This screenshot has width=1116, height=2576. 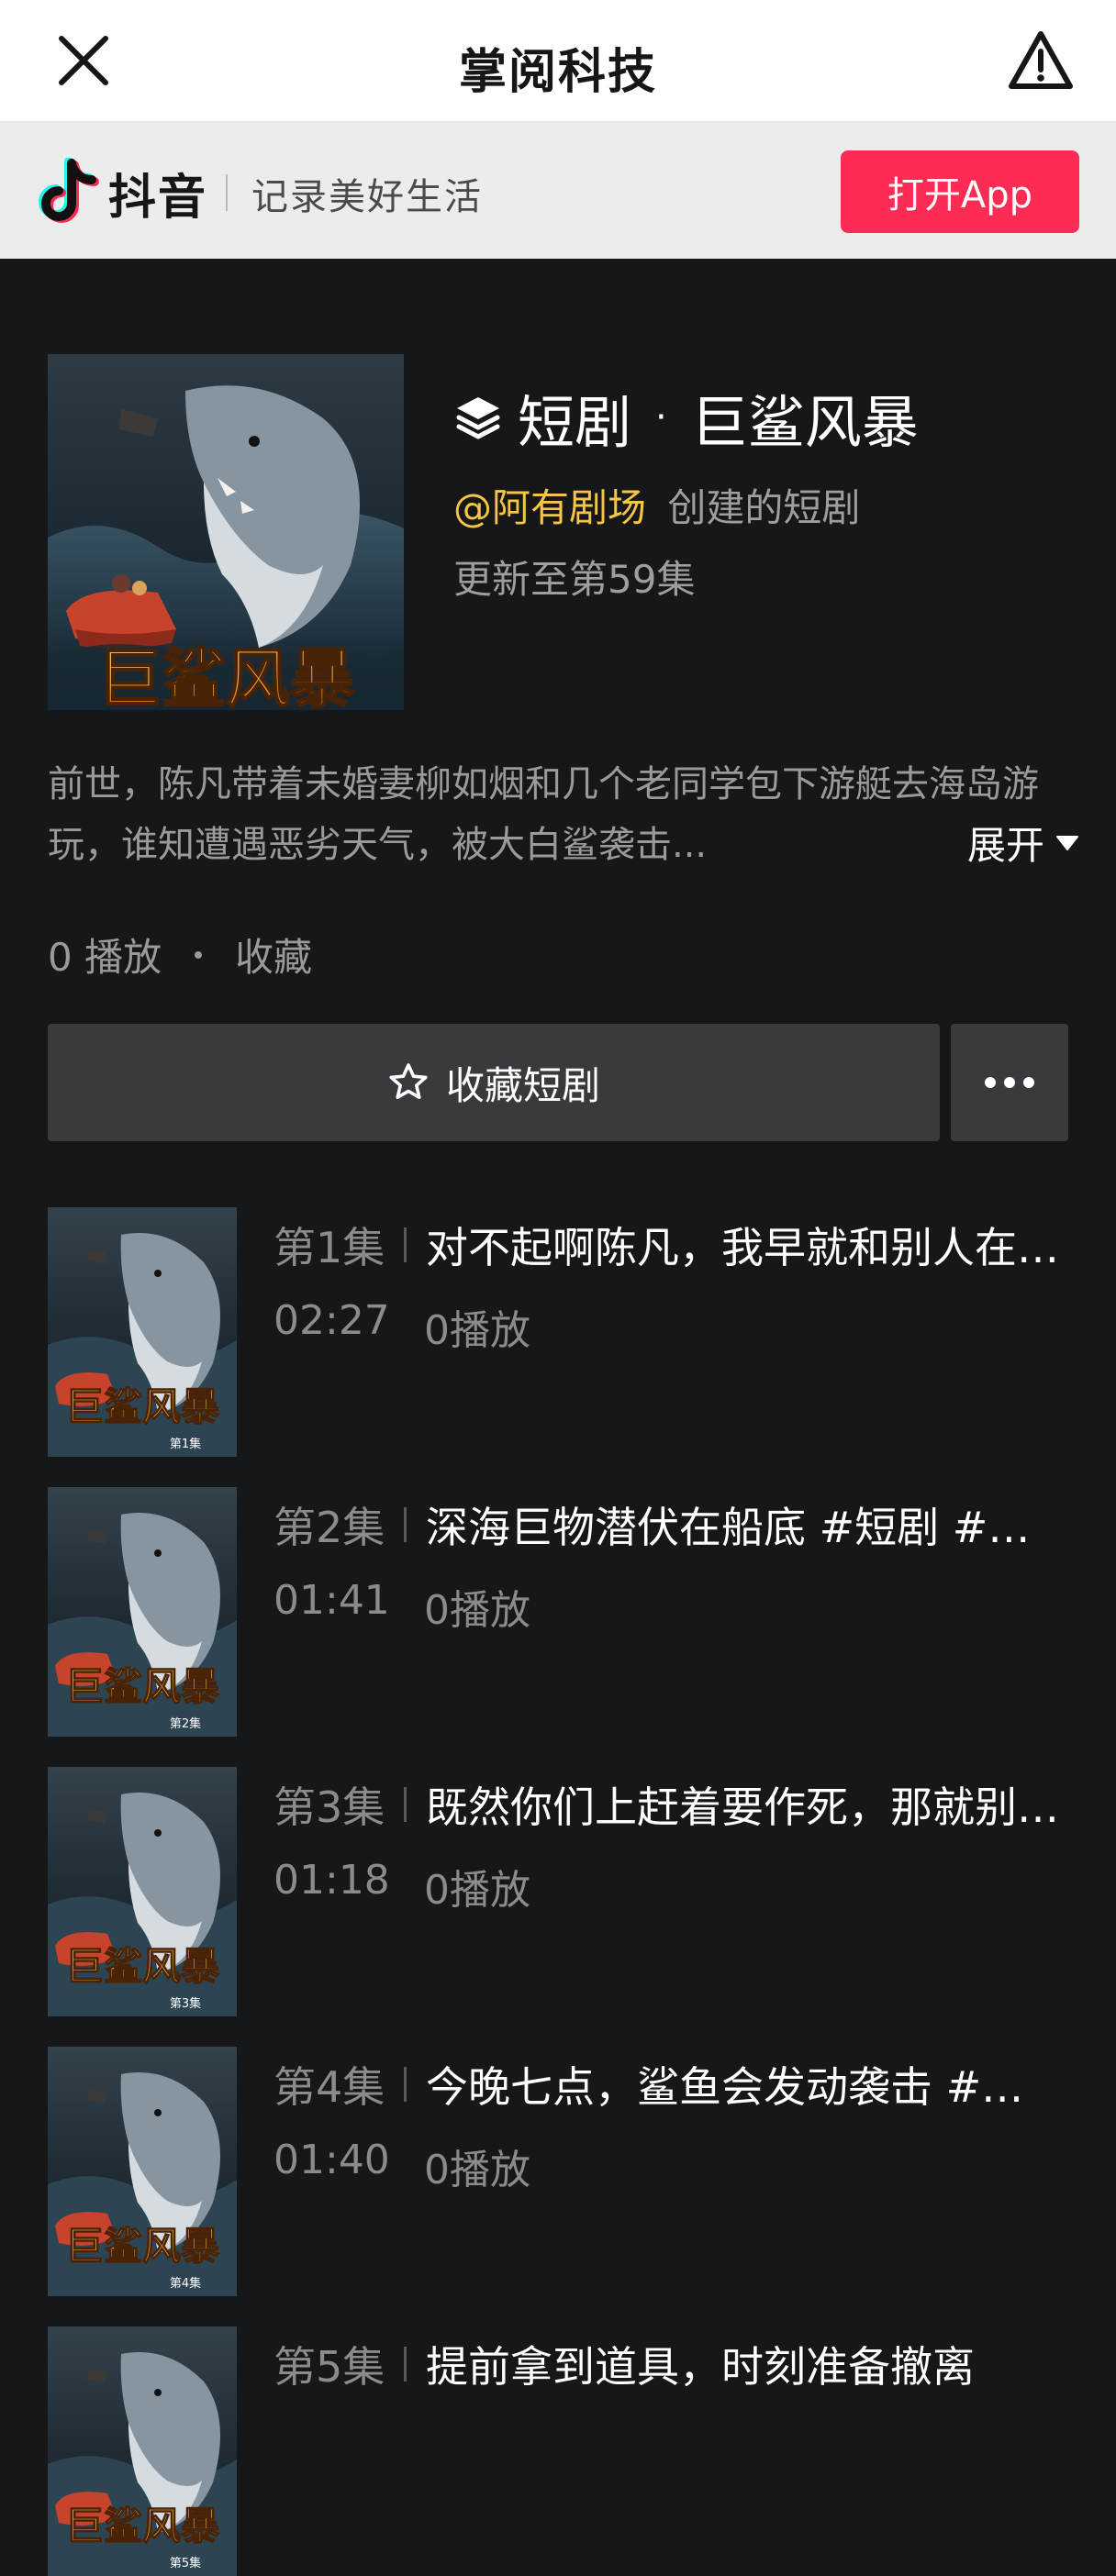 What do you see at coordinates (329, 1807) in the screenshot?
I see `episode-number: 第3集` at bounding box center [329, 1807].